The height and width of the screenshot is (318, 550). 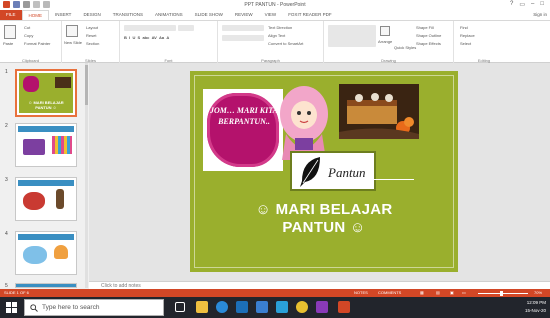 What do you see at coordinates (86, 85) in the screenshot?
I see `thumbnail-scroll-thumb` at bounding box center [86, 85].